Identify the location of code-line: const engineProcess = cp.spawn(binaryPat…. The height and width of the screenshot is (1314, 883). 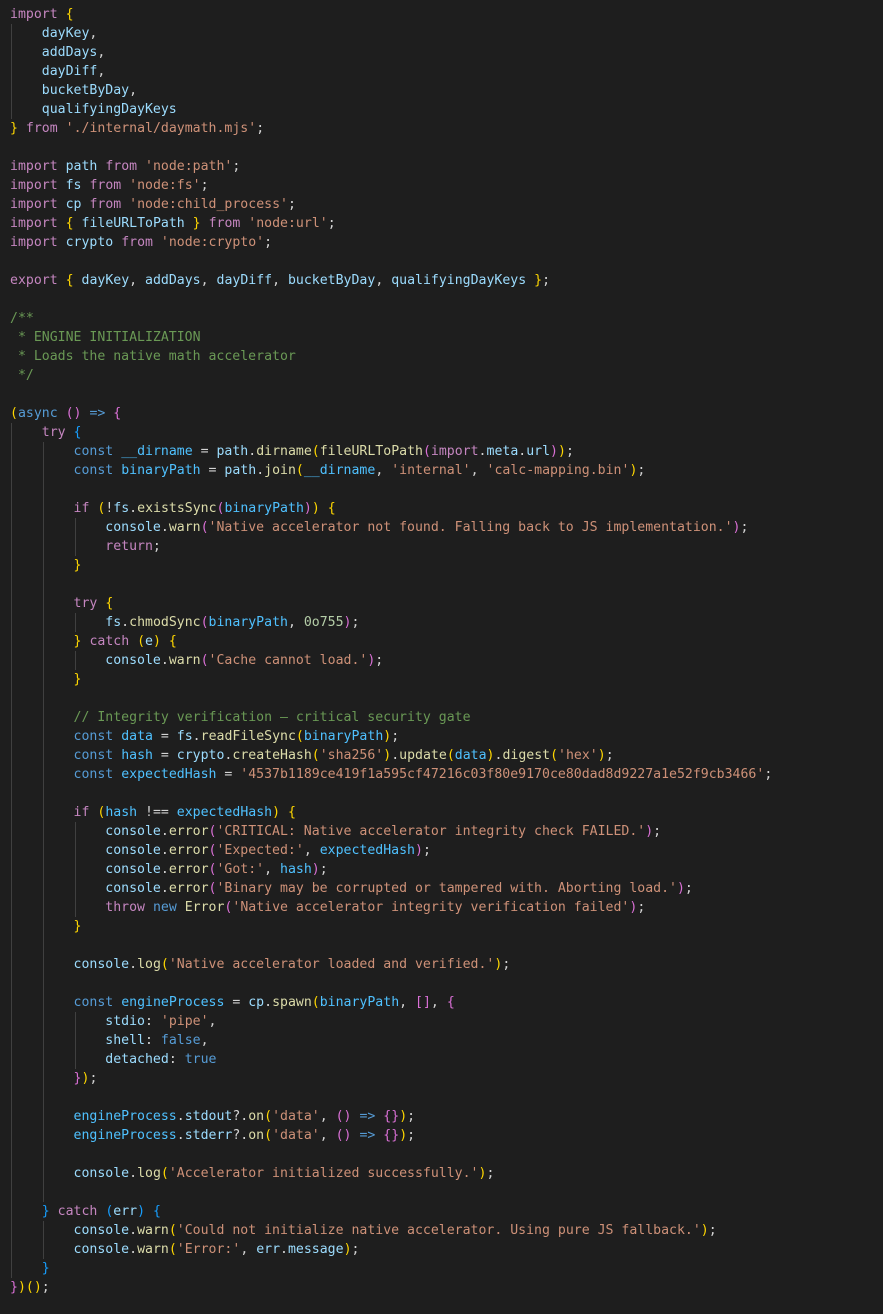
(446, 1002).